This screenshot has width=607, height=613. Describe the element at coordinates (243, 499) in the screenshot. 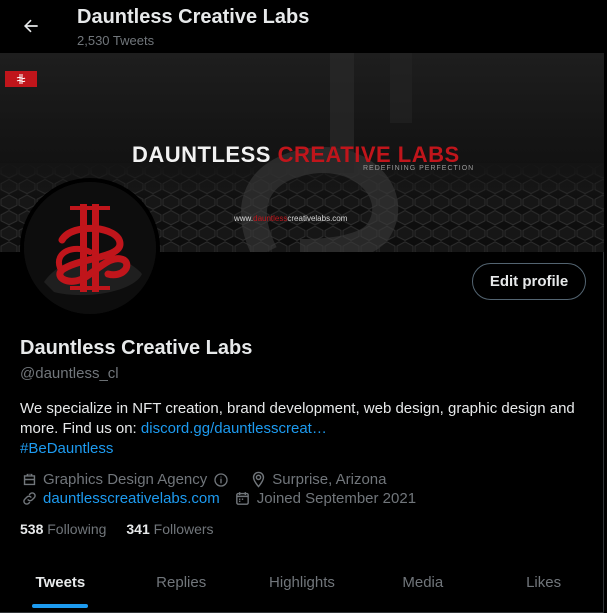

I see `calendar-icon` at that location.